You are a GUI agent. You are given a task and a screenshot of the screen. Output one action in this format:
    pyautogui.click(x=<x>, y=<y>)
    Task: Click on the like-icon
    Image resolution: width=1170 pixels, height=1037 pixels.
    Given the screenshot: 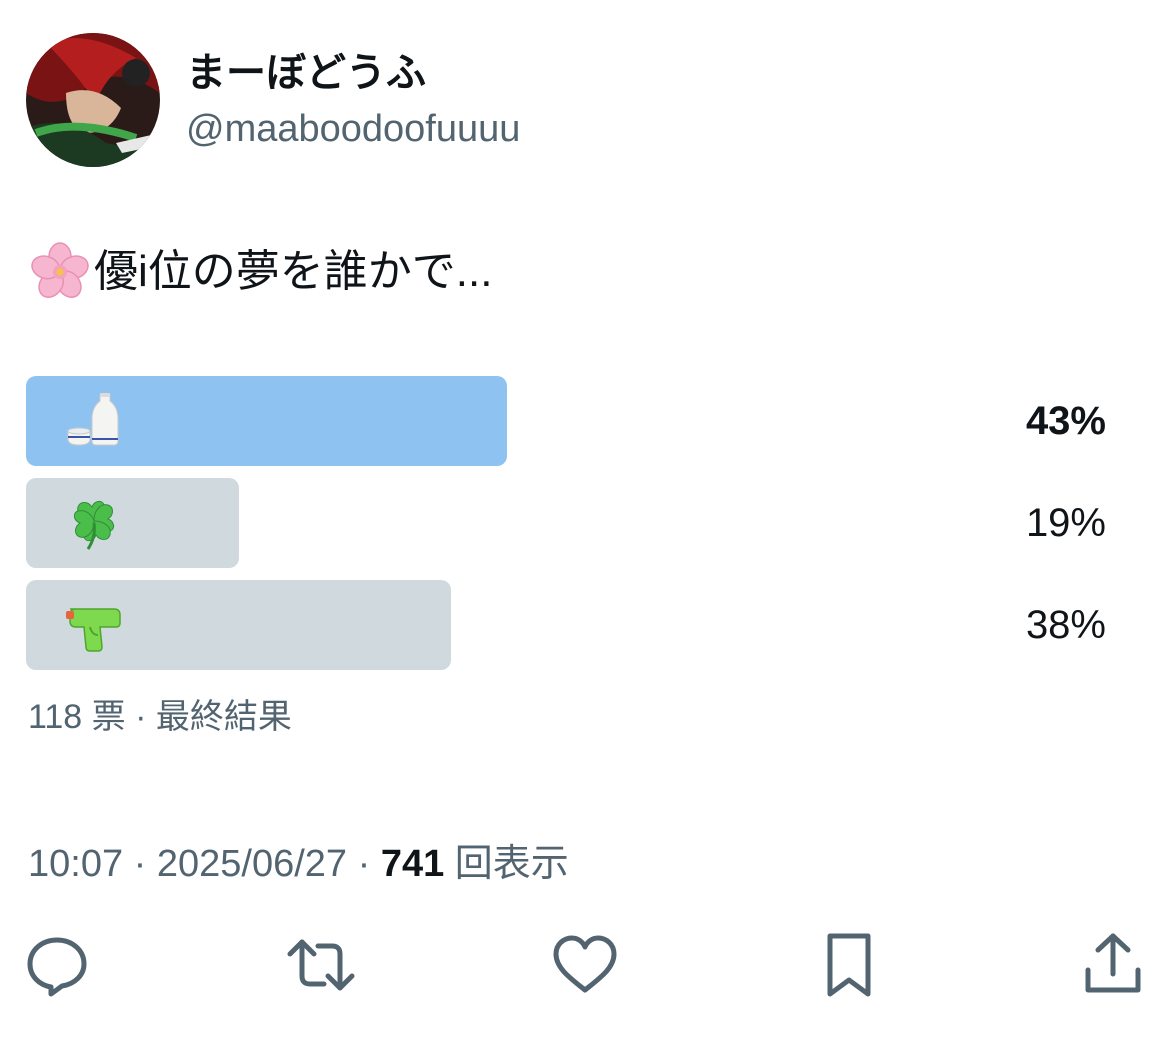 What is the action you would take?
    pyautogui.click(x=585, y=964)
    